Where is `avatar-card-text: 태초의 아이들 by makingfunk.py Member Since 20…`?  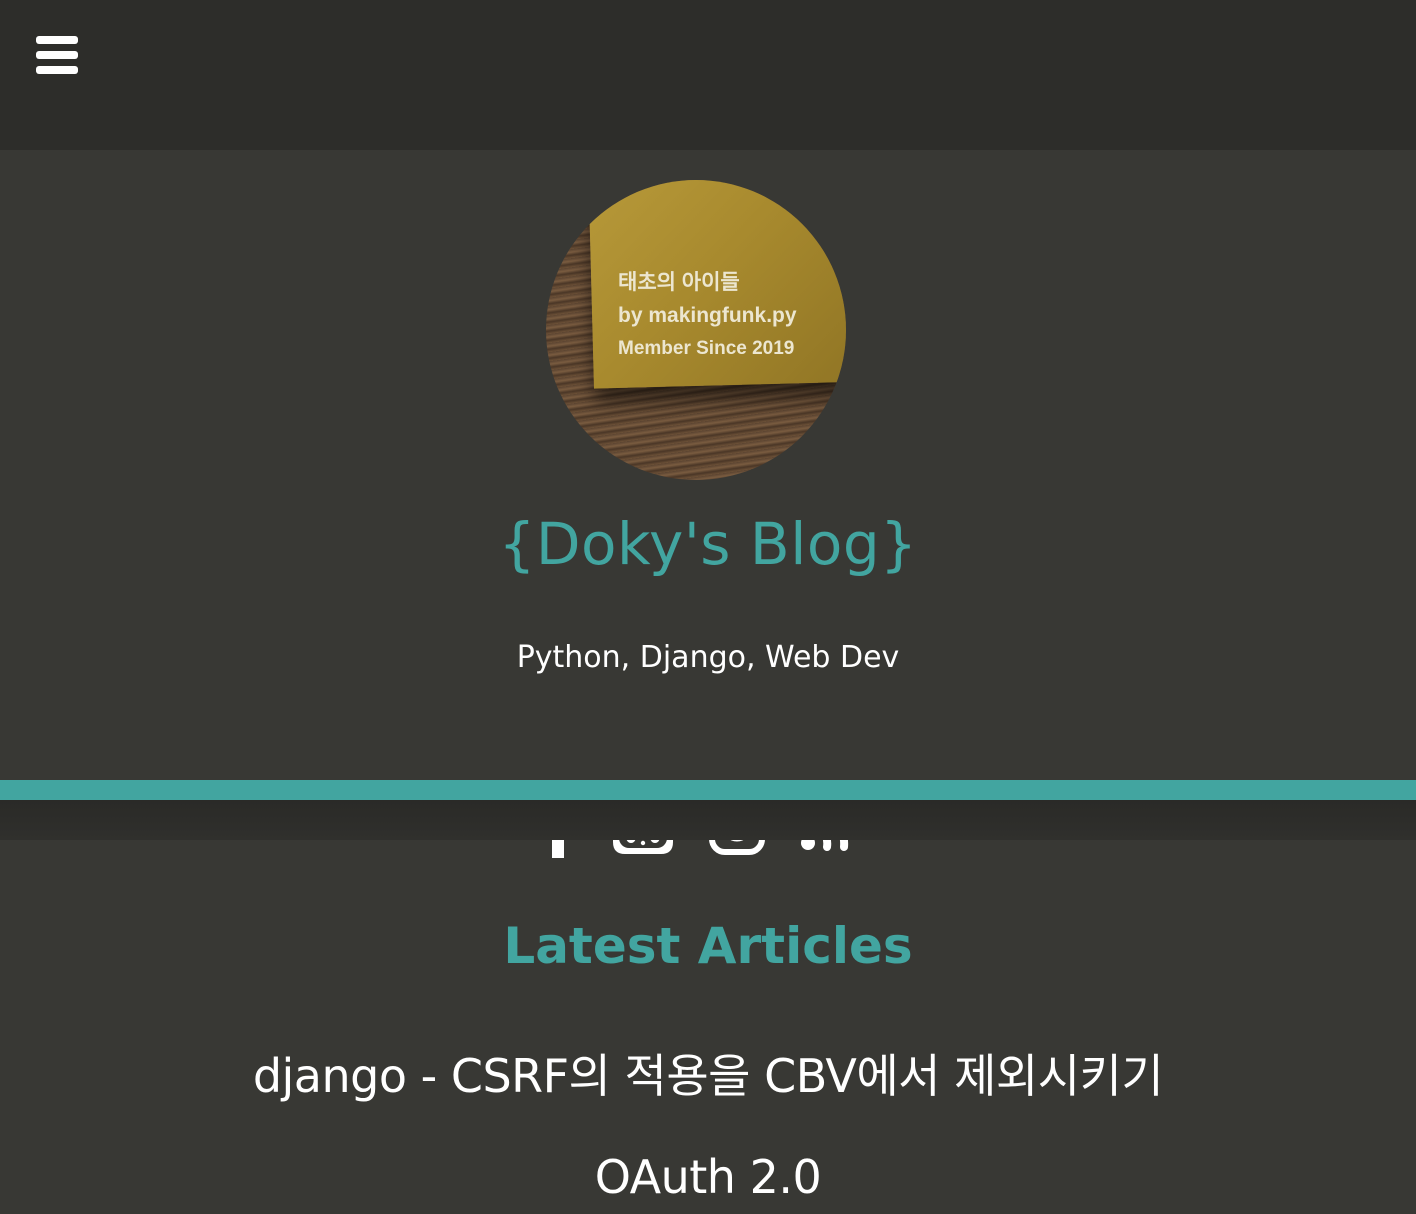
avatar-card-text: 태초의 아이들 by makingfunk.py Member Since 20… is located at coordinates (707, 315).